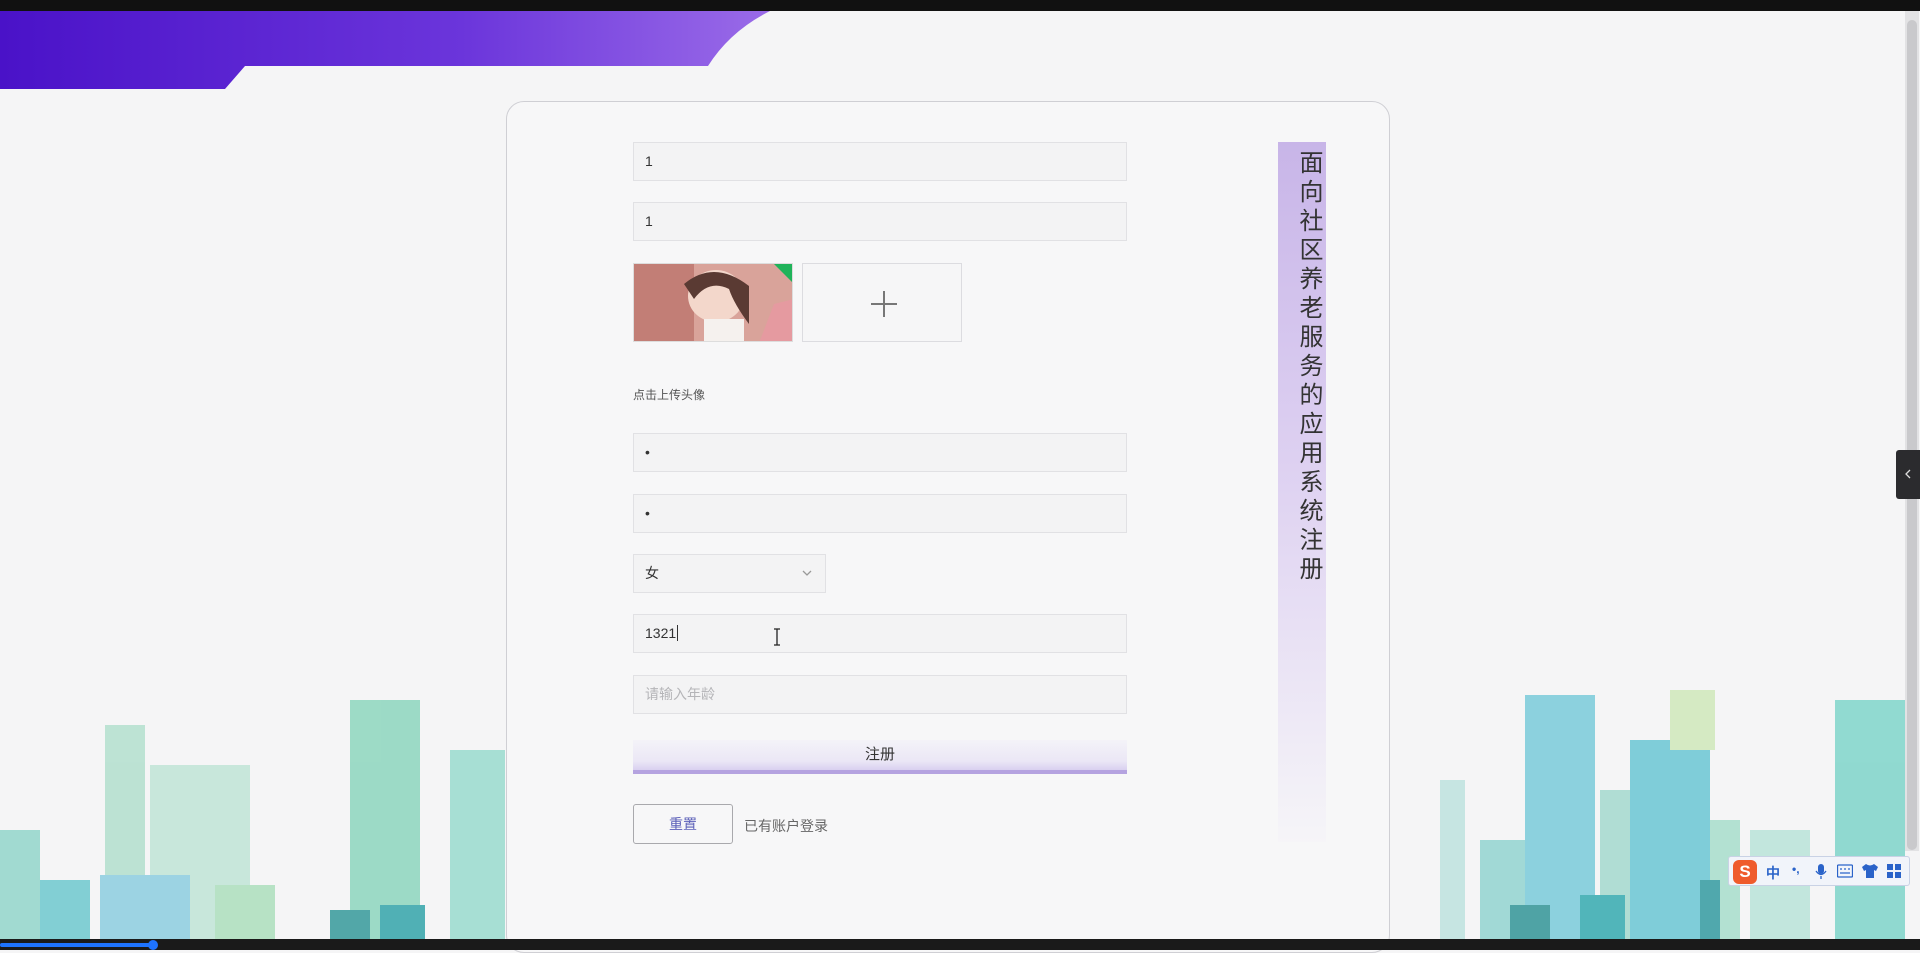  What do you see at coordinates (960, 5) in the screenshot?
I see `top-window-bar` at bounding box center [960, 5].